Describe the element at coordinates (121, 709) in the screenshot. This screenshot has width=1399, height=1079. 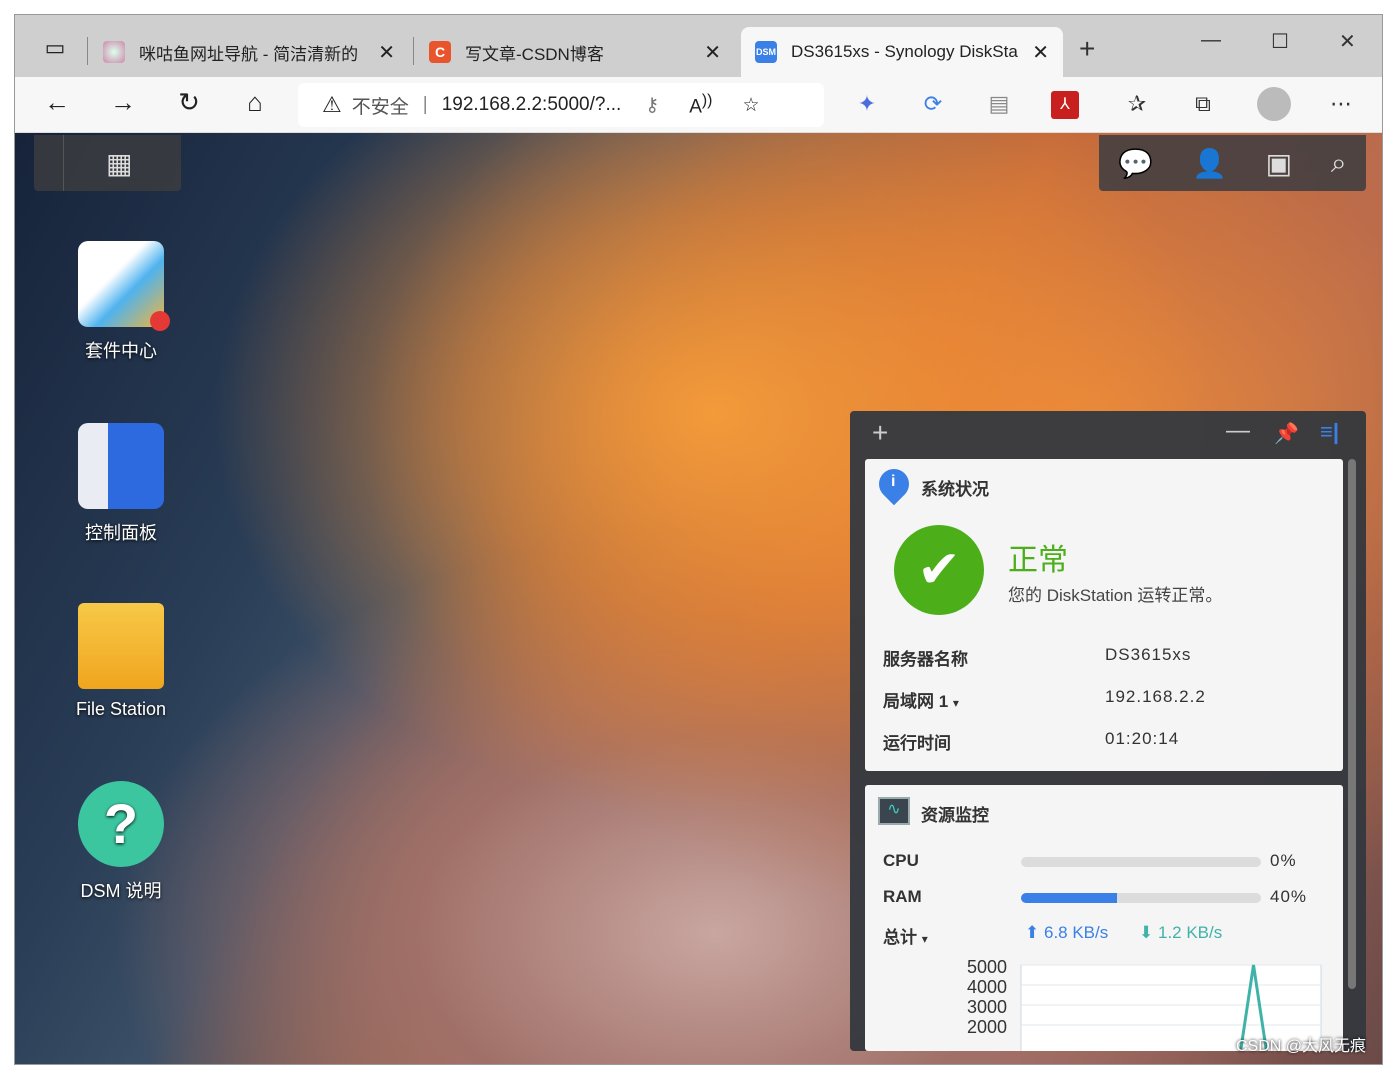
I see `icon-label: File Station` at that location.